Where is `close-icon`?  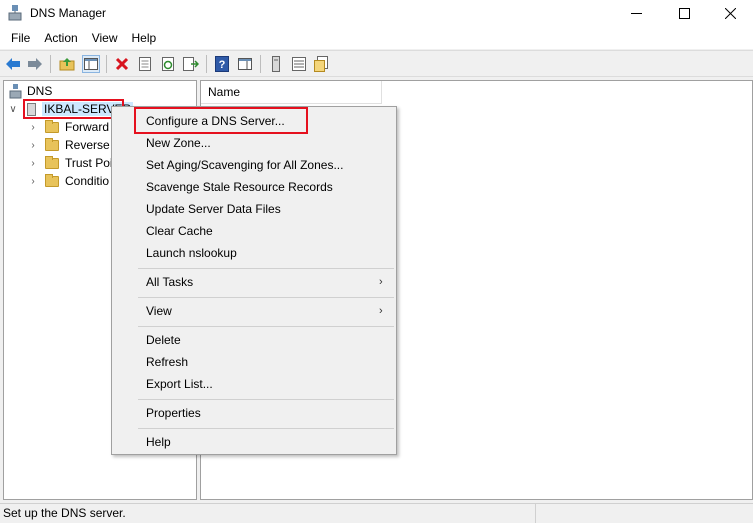 close-icon is located at coordinates (730, 13).